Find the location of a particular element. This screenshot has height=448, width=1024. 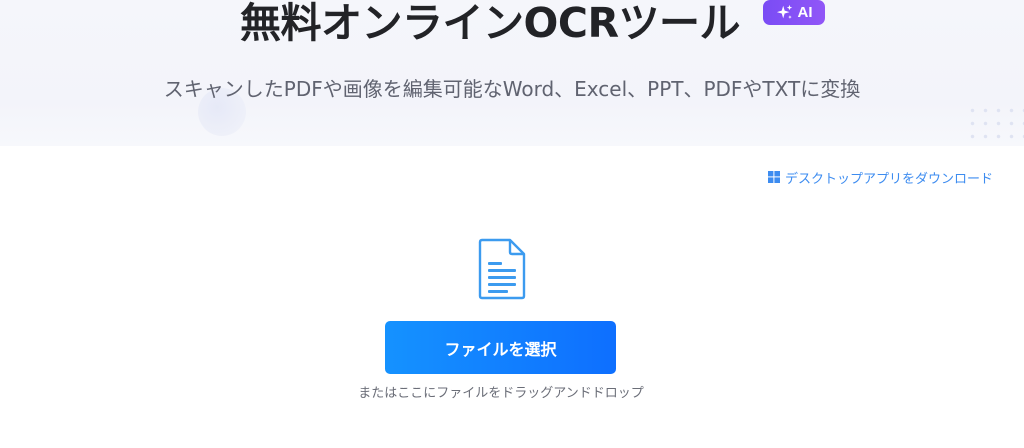

download-desktop-app-link: デスクトップアプリをダウンロード is located at coordinates (880, 177).